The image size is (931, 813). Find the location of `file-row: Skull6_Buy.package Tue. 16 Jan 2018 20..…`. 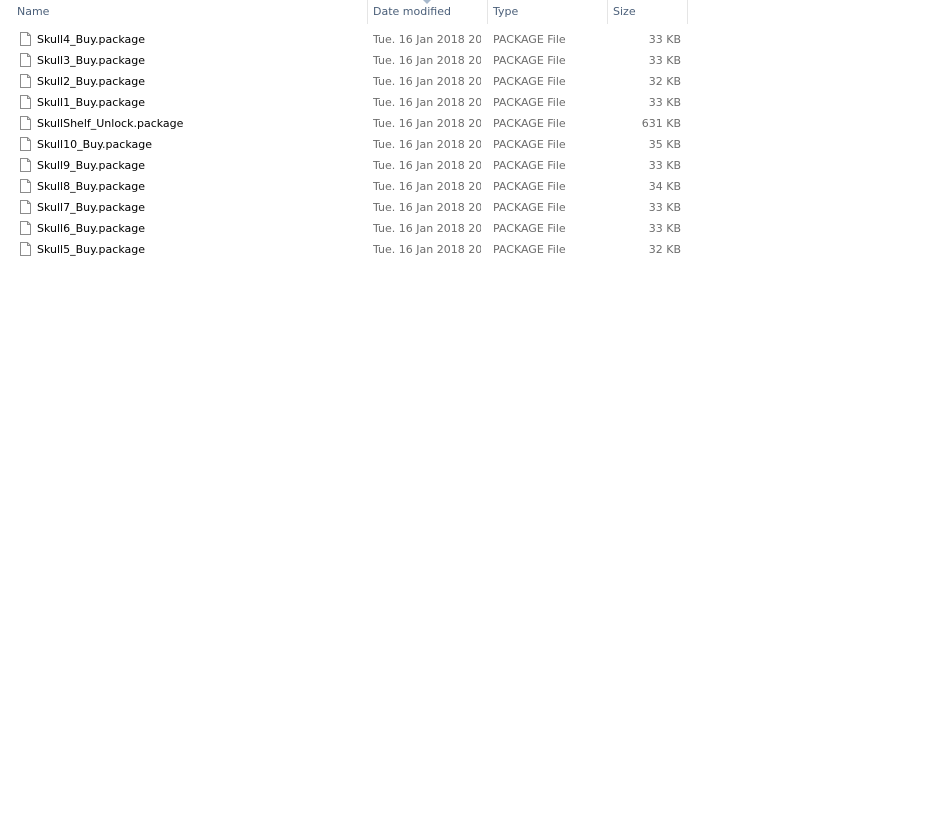

file-row: Skull6_Buy.package Tue. 16 Jan 2018 20..… is located at coordinates (344, 228).